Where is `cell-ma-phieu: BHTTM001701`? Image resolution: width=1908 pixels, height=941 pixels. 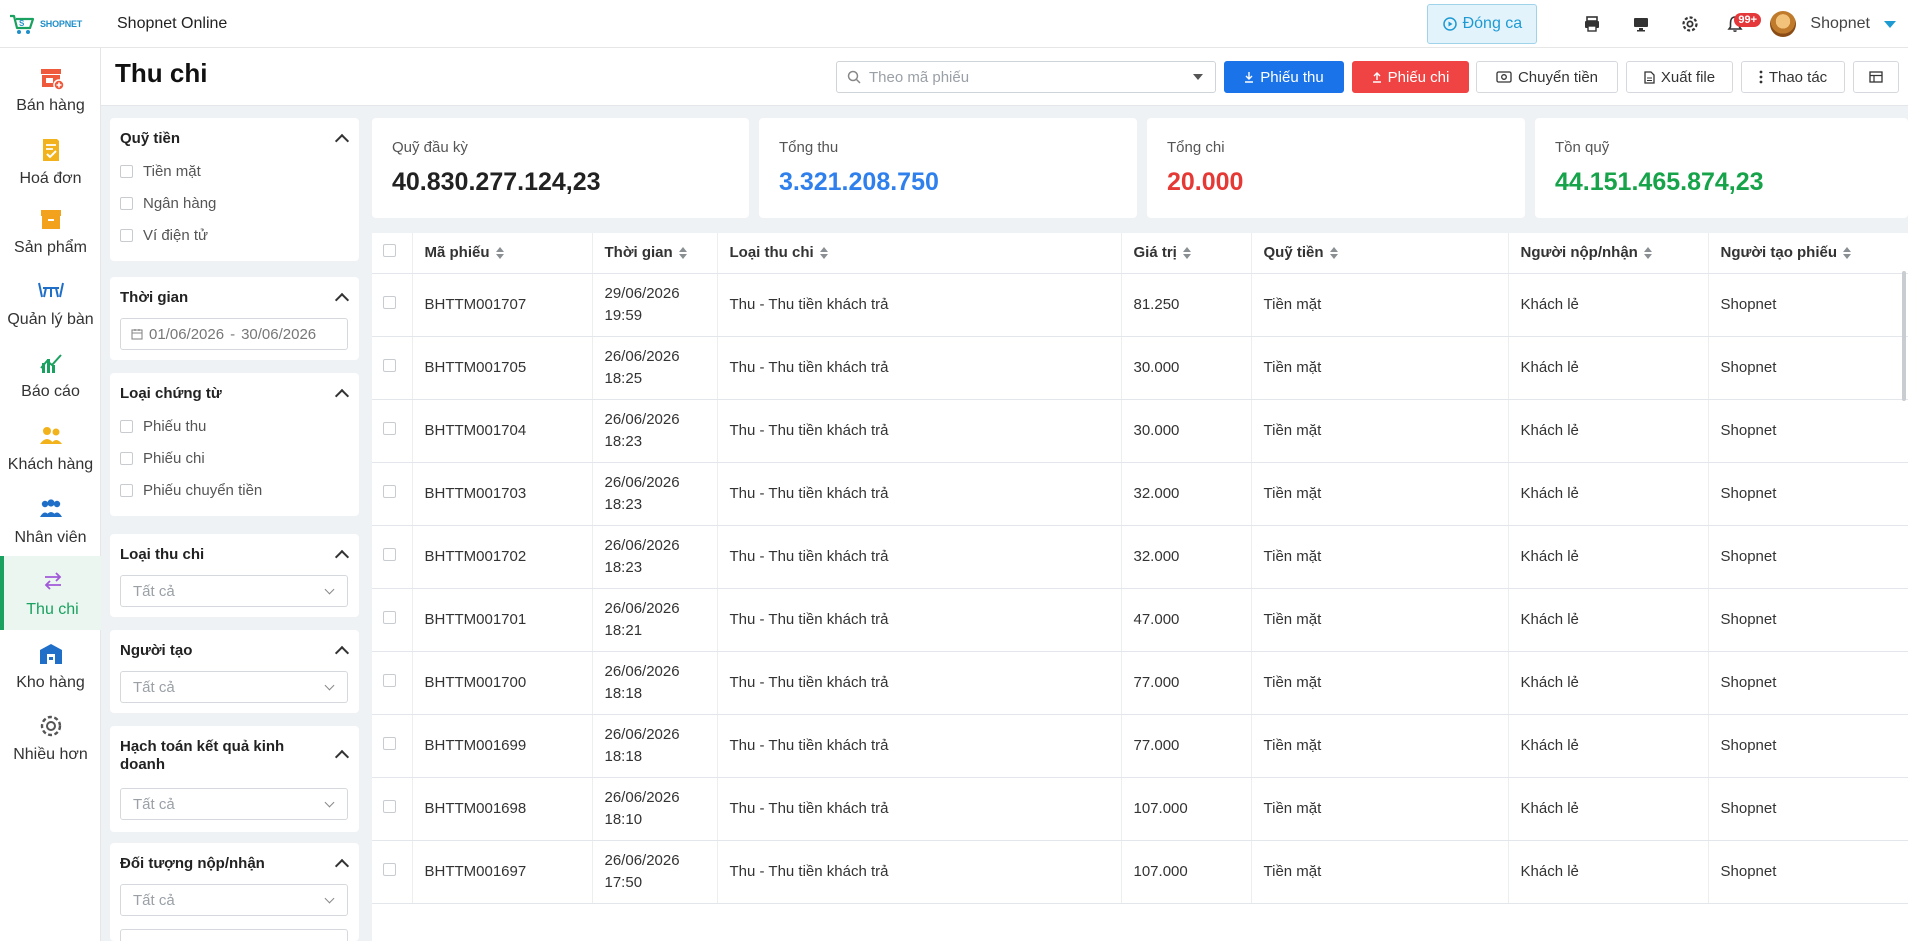
cell-ma-phieu: BHTTM001701 is located at coordinates (502, 620).